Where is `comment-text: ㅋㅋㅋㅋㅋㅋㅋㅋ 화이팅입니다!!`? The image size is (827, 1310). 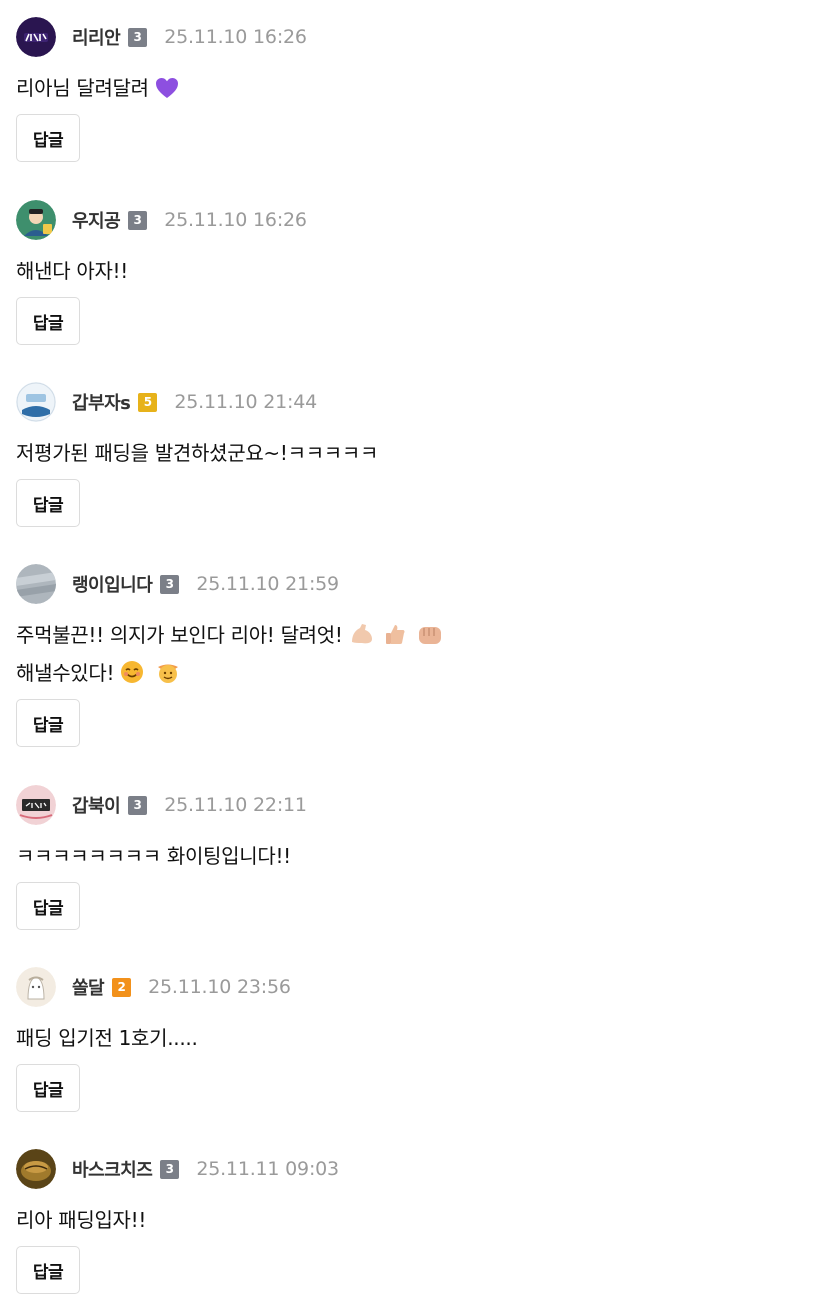
comment-text: ㅋㅋㅋㅋㅋㅋㅋㅋ 화이팅입니다!! is located at coordinates (153, 856).